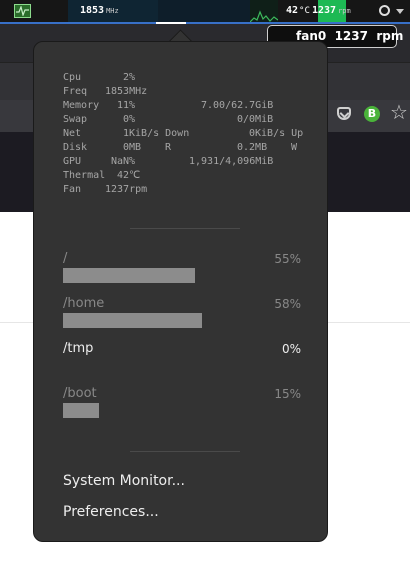  I want to click on system-monitor-app-icon, so click(22, 11).